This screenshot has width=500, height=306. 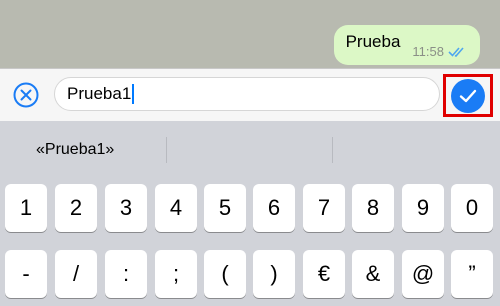 I want to click on key-4: 4, so click(x=176, y=208).